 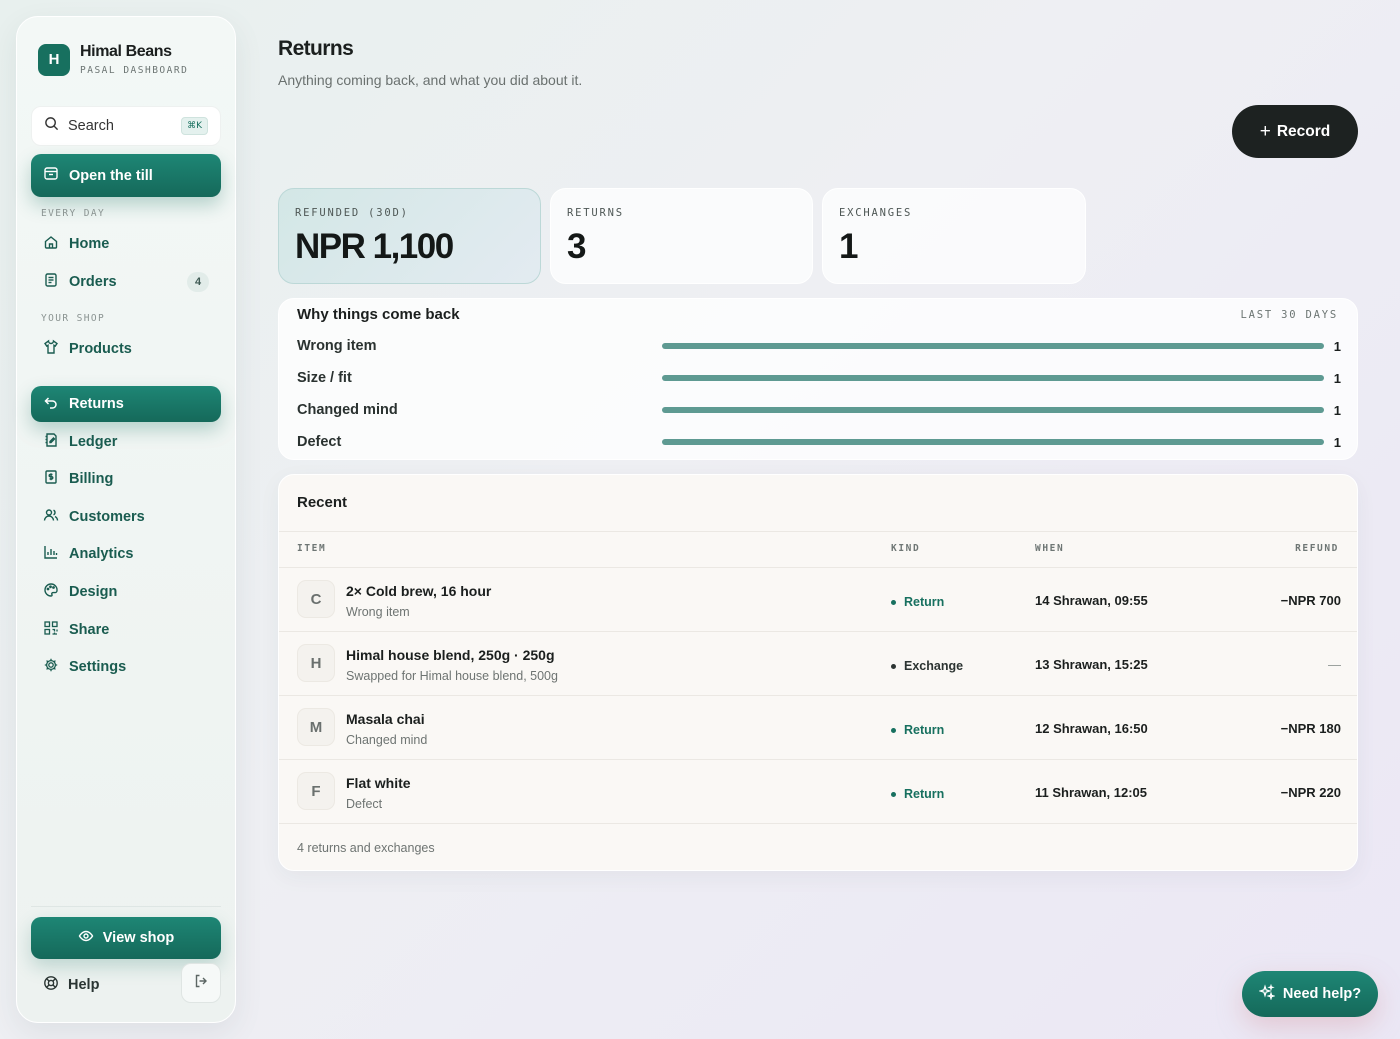 What do you see at coordinates (316, 727) in the screenshot?
I see `item-avatar: M` at bounding box center [316, 727].